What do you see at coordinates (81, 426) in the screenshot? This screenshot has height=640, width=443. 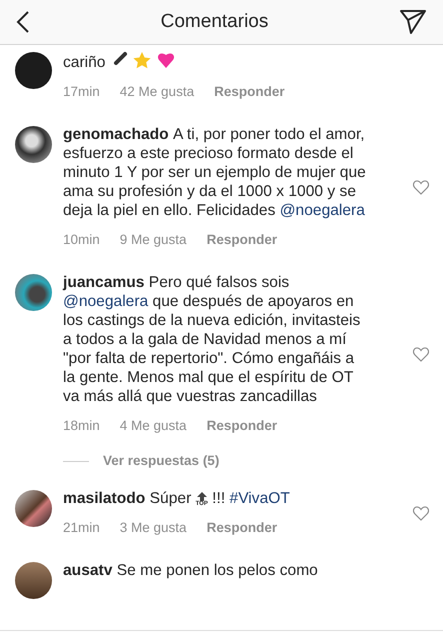 I see `comment-time: 18min` at bounding box center [81, 426].